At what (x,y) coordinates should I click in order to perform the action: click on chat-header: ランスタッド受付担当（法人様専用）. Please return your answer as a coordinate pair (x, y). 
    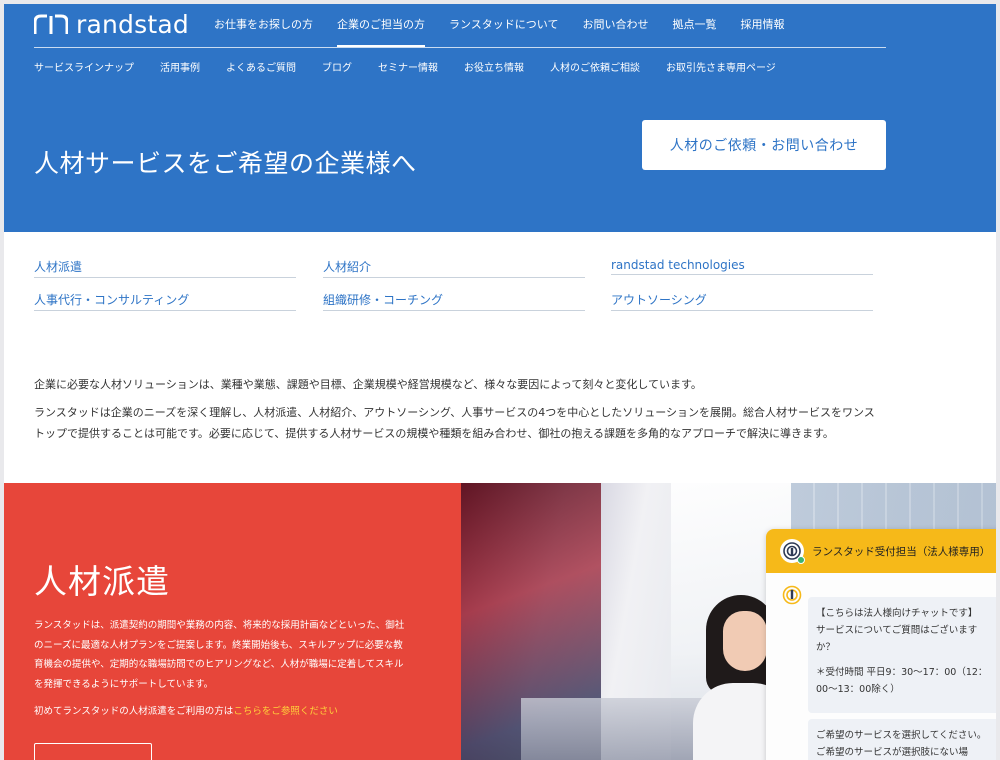
    Looking at the image, I should click on (881, 551).